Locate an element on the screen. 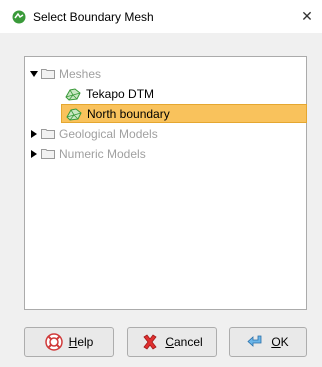 The image size is (322, 367). ok-label: OK is located at coordinates (280, 342).